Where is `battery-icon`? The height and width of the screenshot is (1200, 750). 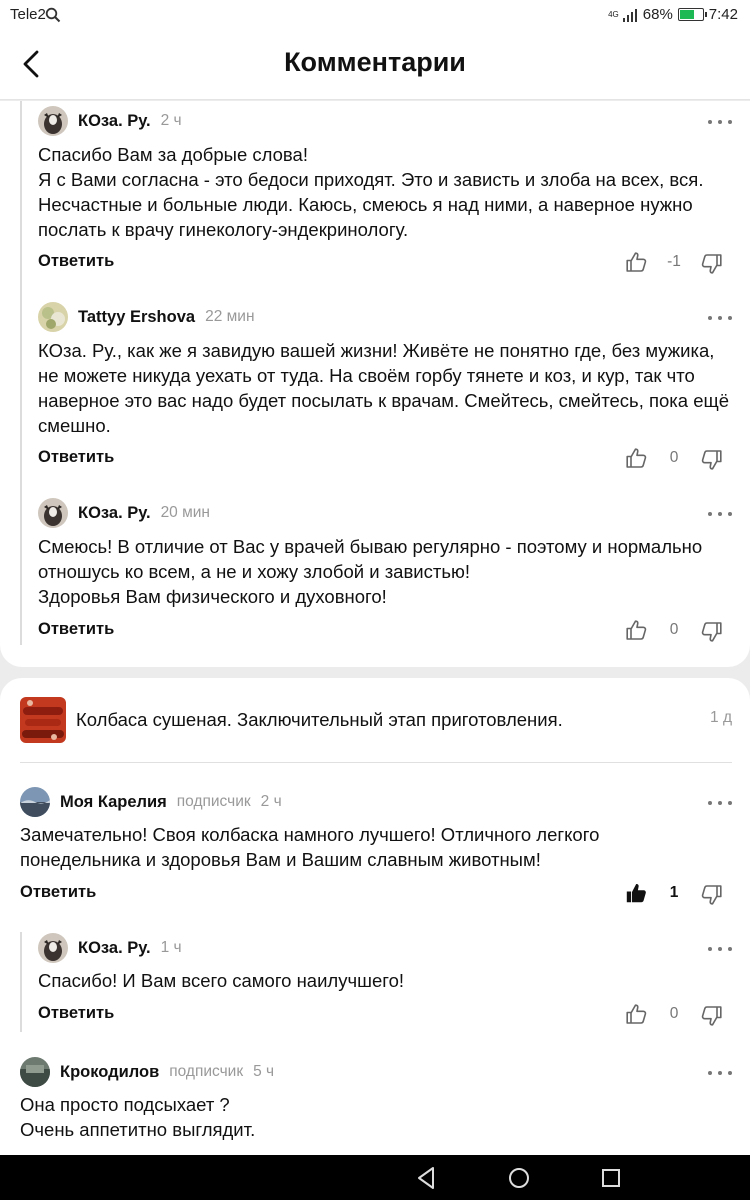 battery-icon is located at coordinates (692, 14).